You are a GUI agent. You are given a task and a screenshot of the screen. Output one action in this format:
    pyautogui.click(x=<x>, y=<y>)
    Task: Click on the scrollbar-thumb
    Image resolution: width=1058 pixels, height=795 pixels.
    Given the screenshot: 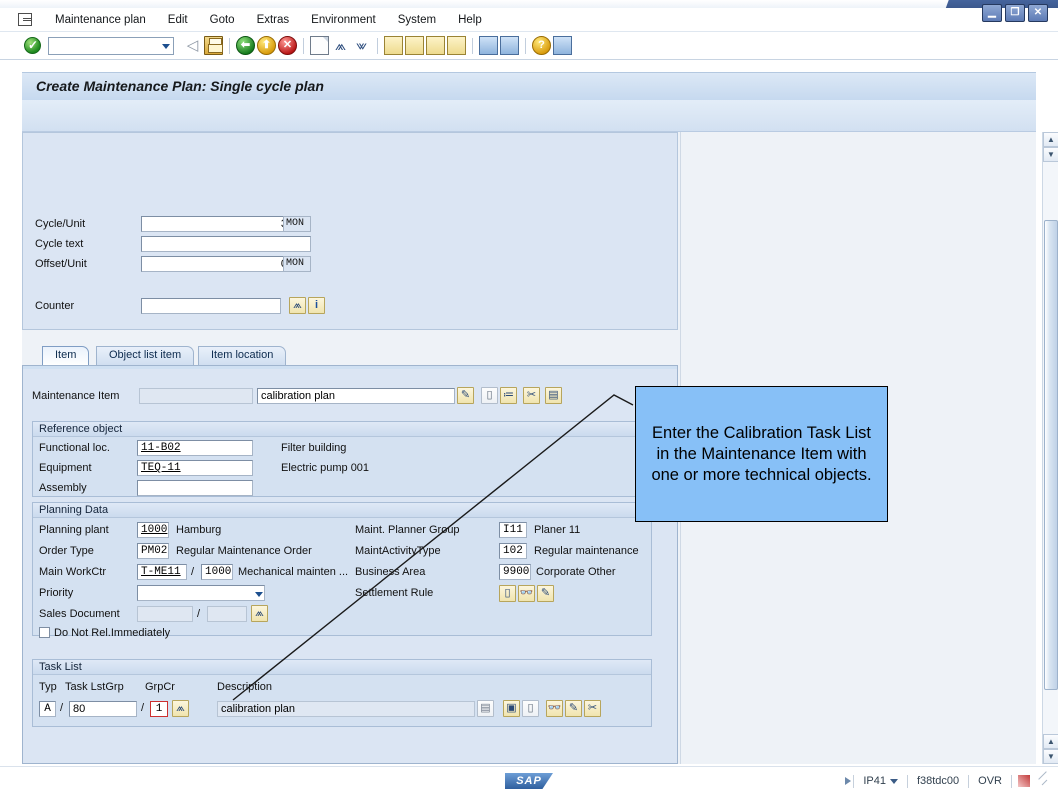 What is the action you would take?
    pyautogui.click(x=1051, y=455)
    